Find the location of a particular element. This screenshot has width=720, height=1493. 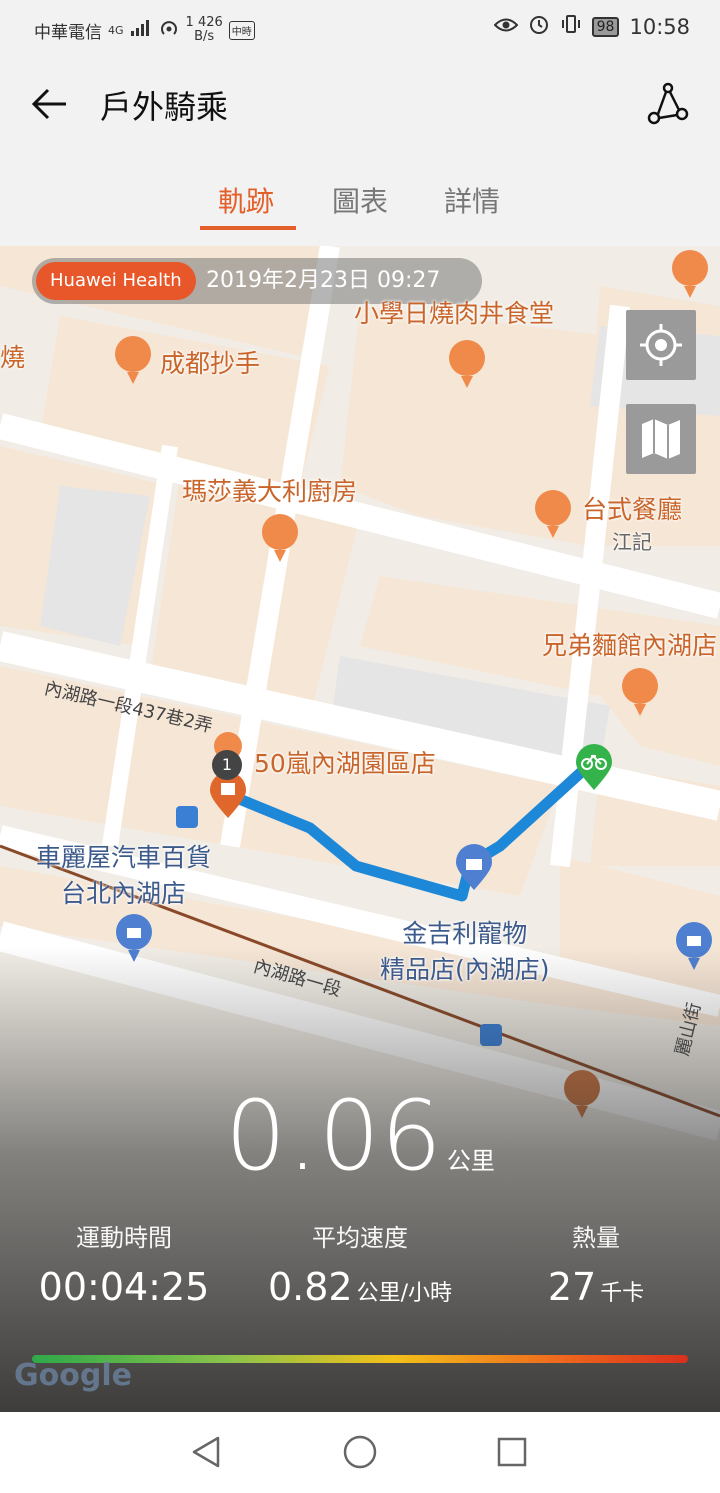

stat-avg-speed: 平均速度 0.82 公里/小時 is located at coordinates (360, 1263).